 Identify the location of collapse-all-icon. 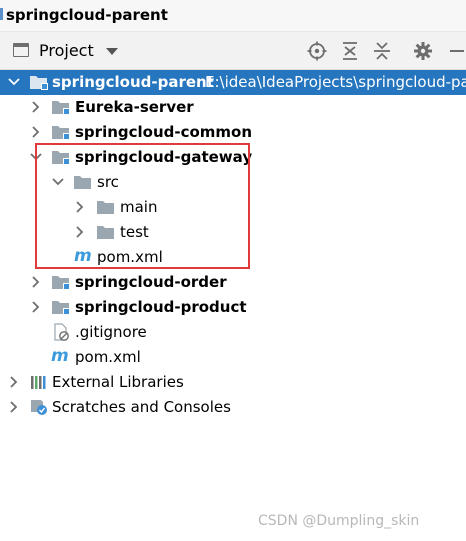
(382, 51).